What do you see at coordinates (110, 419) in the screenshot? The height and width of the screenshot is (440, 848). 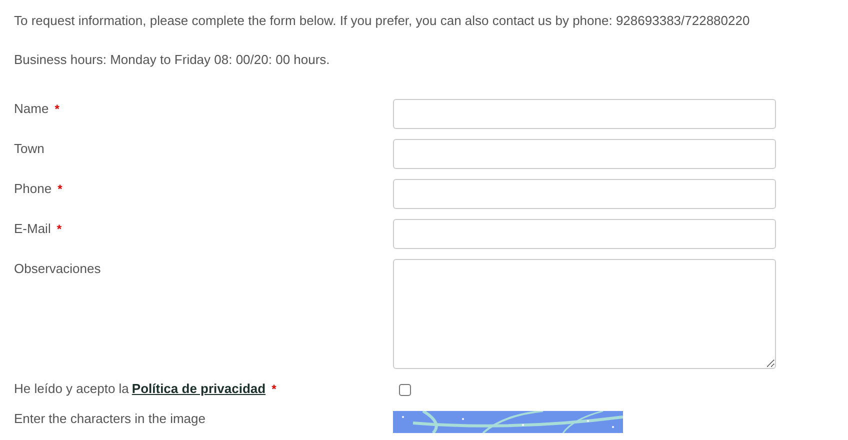 I see `field-label: Enter the characters in the image` at bounding box center [110, 419].